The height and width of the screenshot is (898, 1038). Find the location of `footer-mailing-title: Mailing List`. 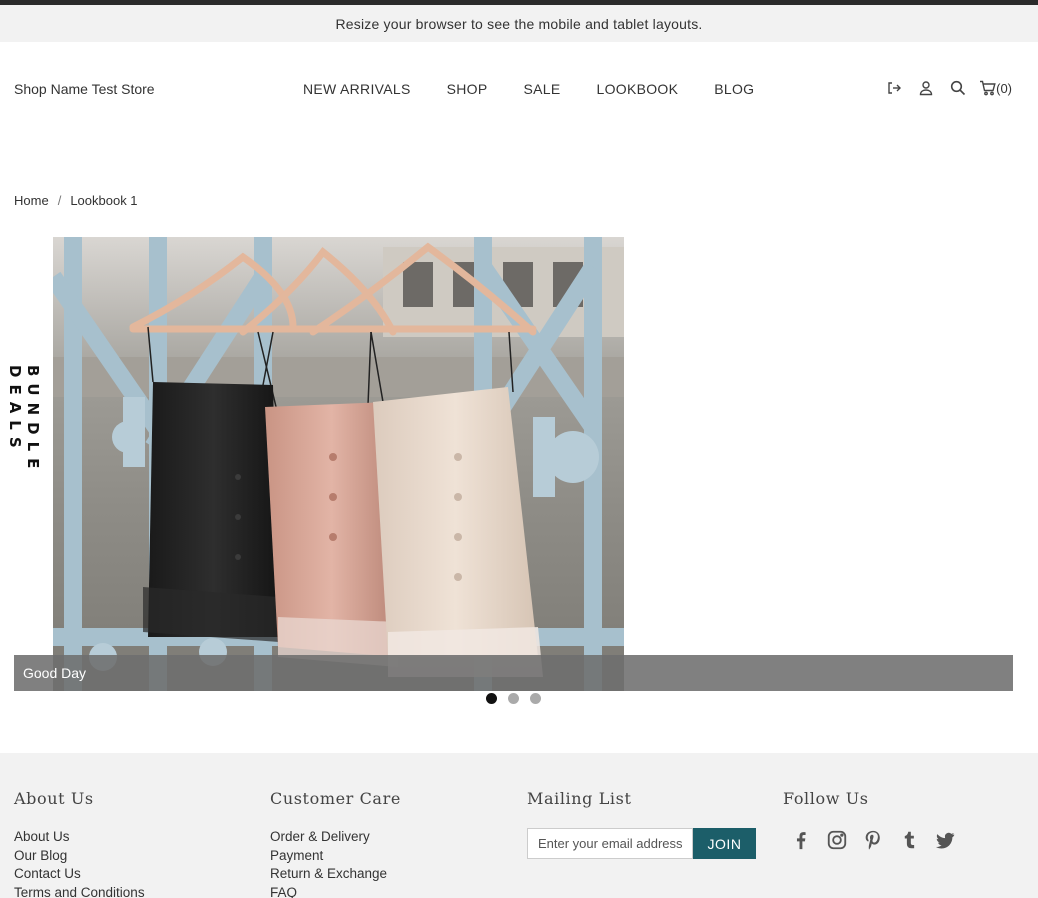

footer-mailing-title: Mailing List is located at coordinates (579, 798).